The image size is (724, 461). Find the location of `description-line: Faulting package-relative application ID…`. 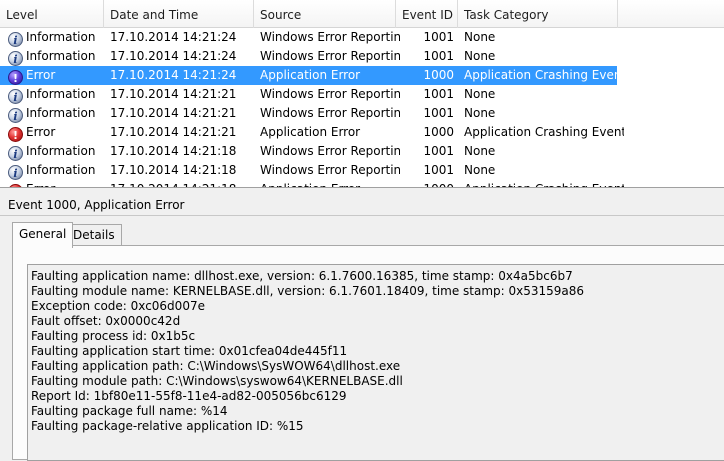

description-line: Faulting package-relative application ID… is located at coordinates (167, 426).